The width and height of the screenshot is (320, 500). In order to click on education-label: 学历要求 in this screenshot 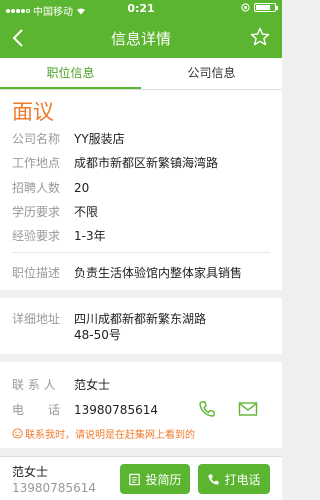, I will do `click(36, 212)`.